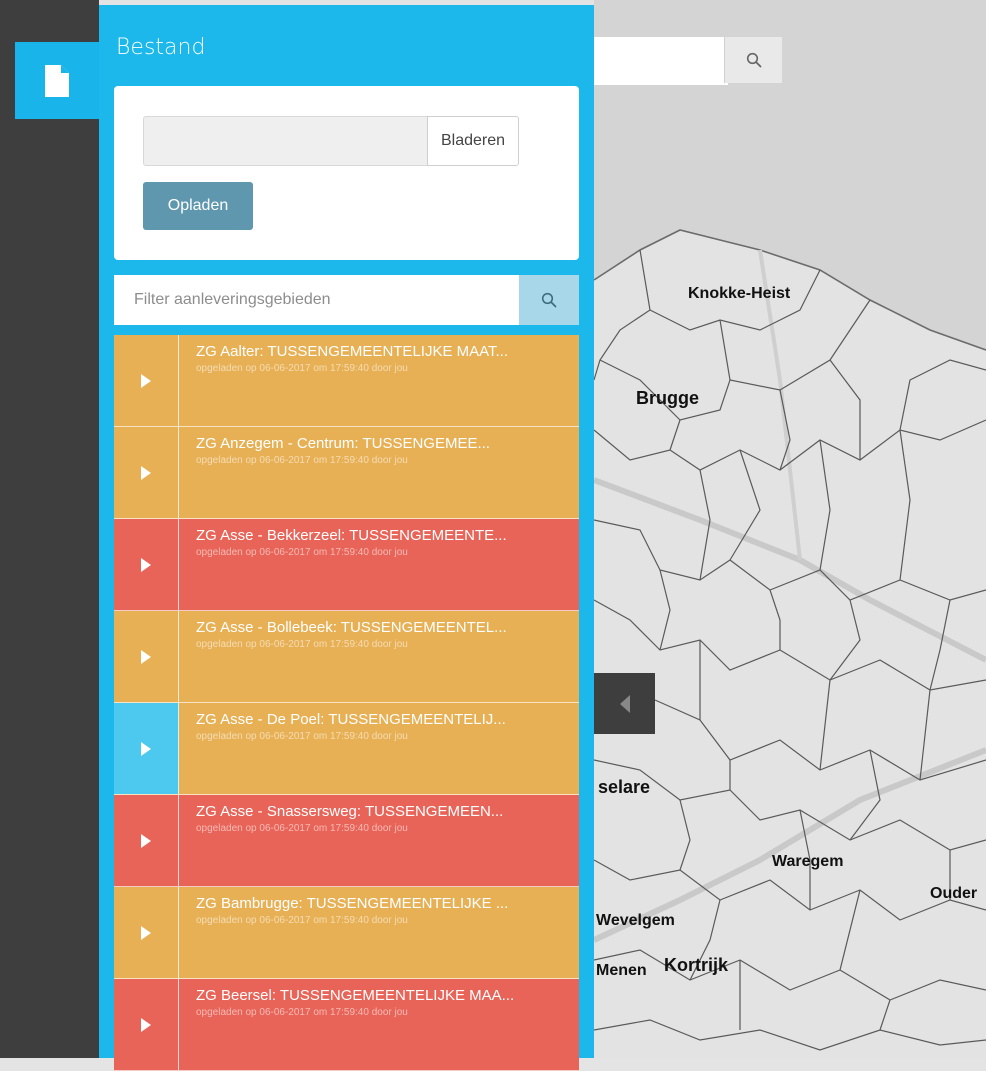 This screenshot has height=1071, width=986. I want to click on filter-search-button, so click(549, 300).